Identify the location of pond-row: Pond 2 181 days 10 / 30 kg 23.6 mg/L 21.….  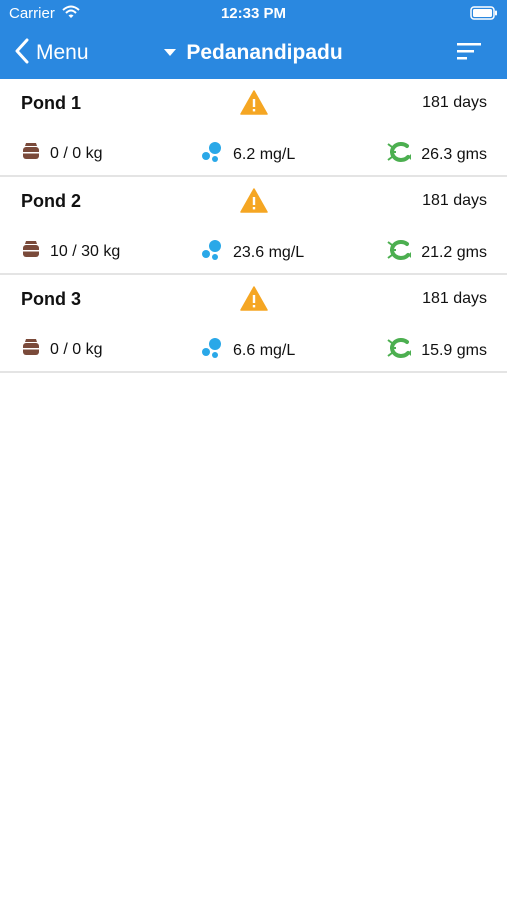
(253, 226).